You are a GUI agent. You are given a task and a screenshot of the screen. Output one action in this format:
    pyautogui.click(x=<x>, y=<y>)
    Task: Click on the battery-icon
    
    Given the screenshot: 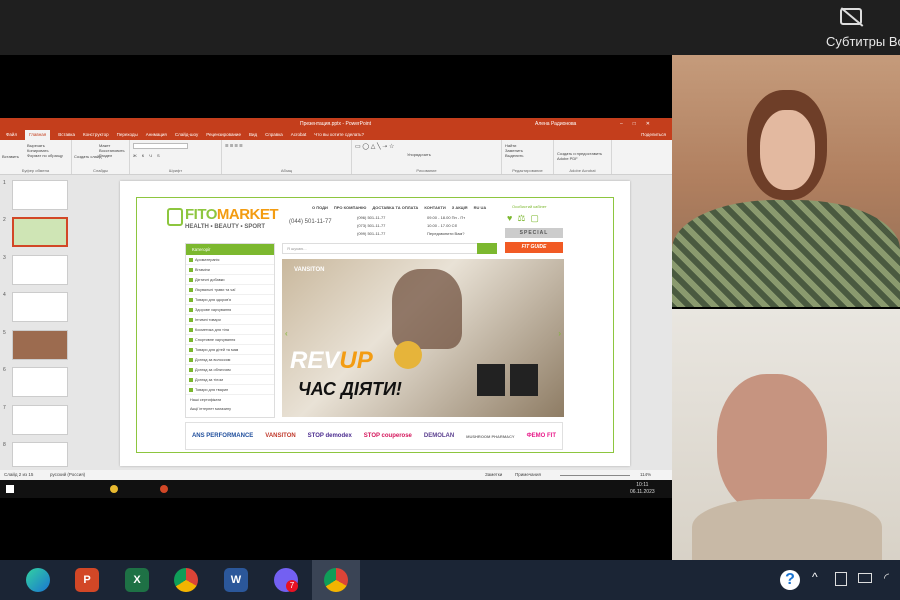 What is the action you would take?
    pyautogui.click(x=865, y=578)
    